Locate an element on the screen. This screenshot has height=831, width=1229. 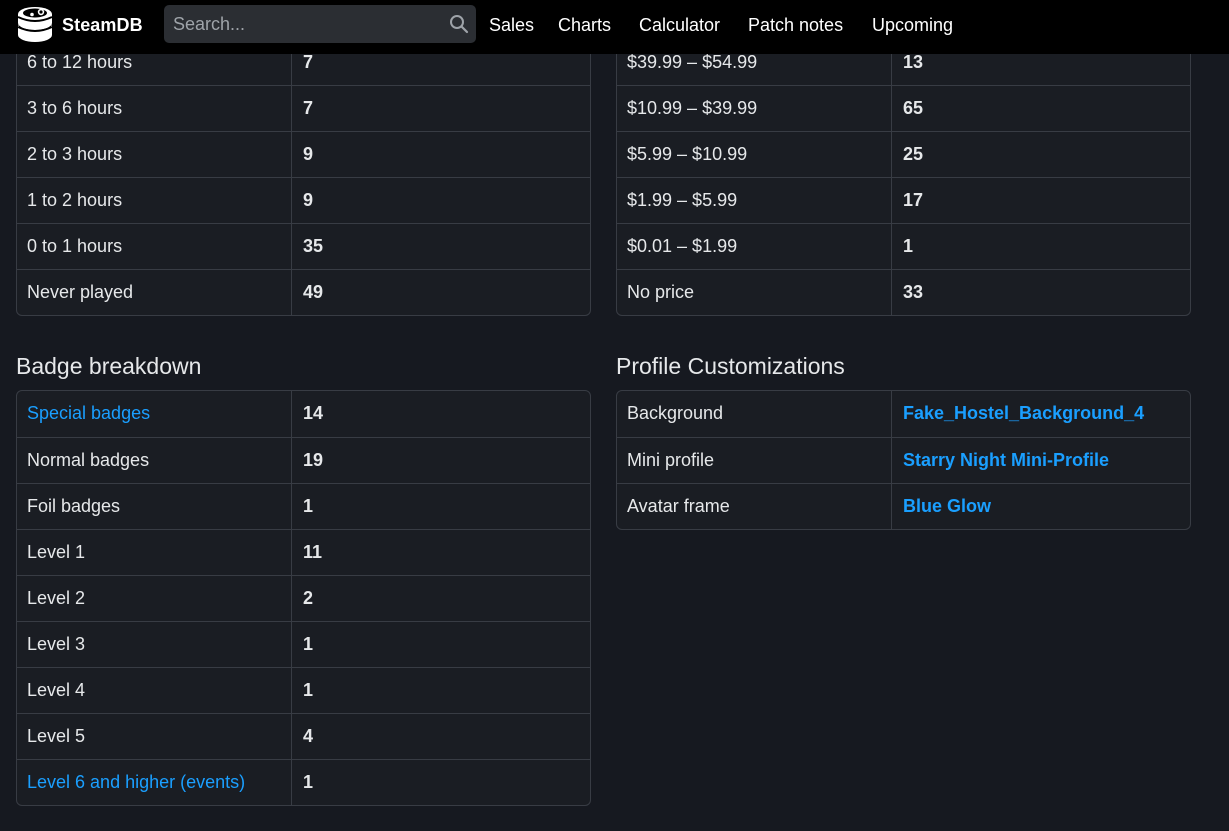
cell-value: 4 is located at coordinates (308, 736).